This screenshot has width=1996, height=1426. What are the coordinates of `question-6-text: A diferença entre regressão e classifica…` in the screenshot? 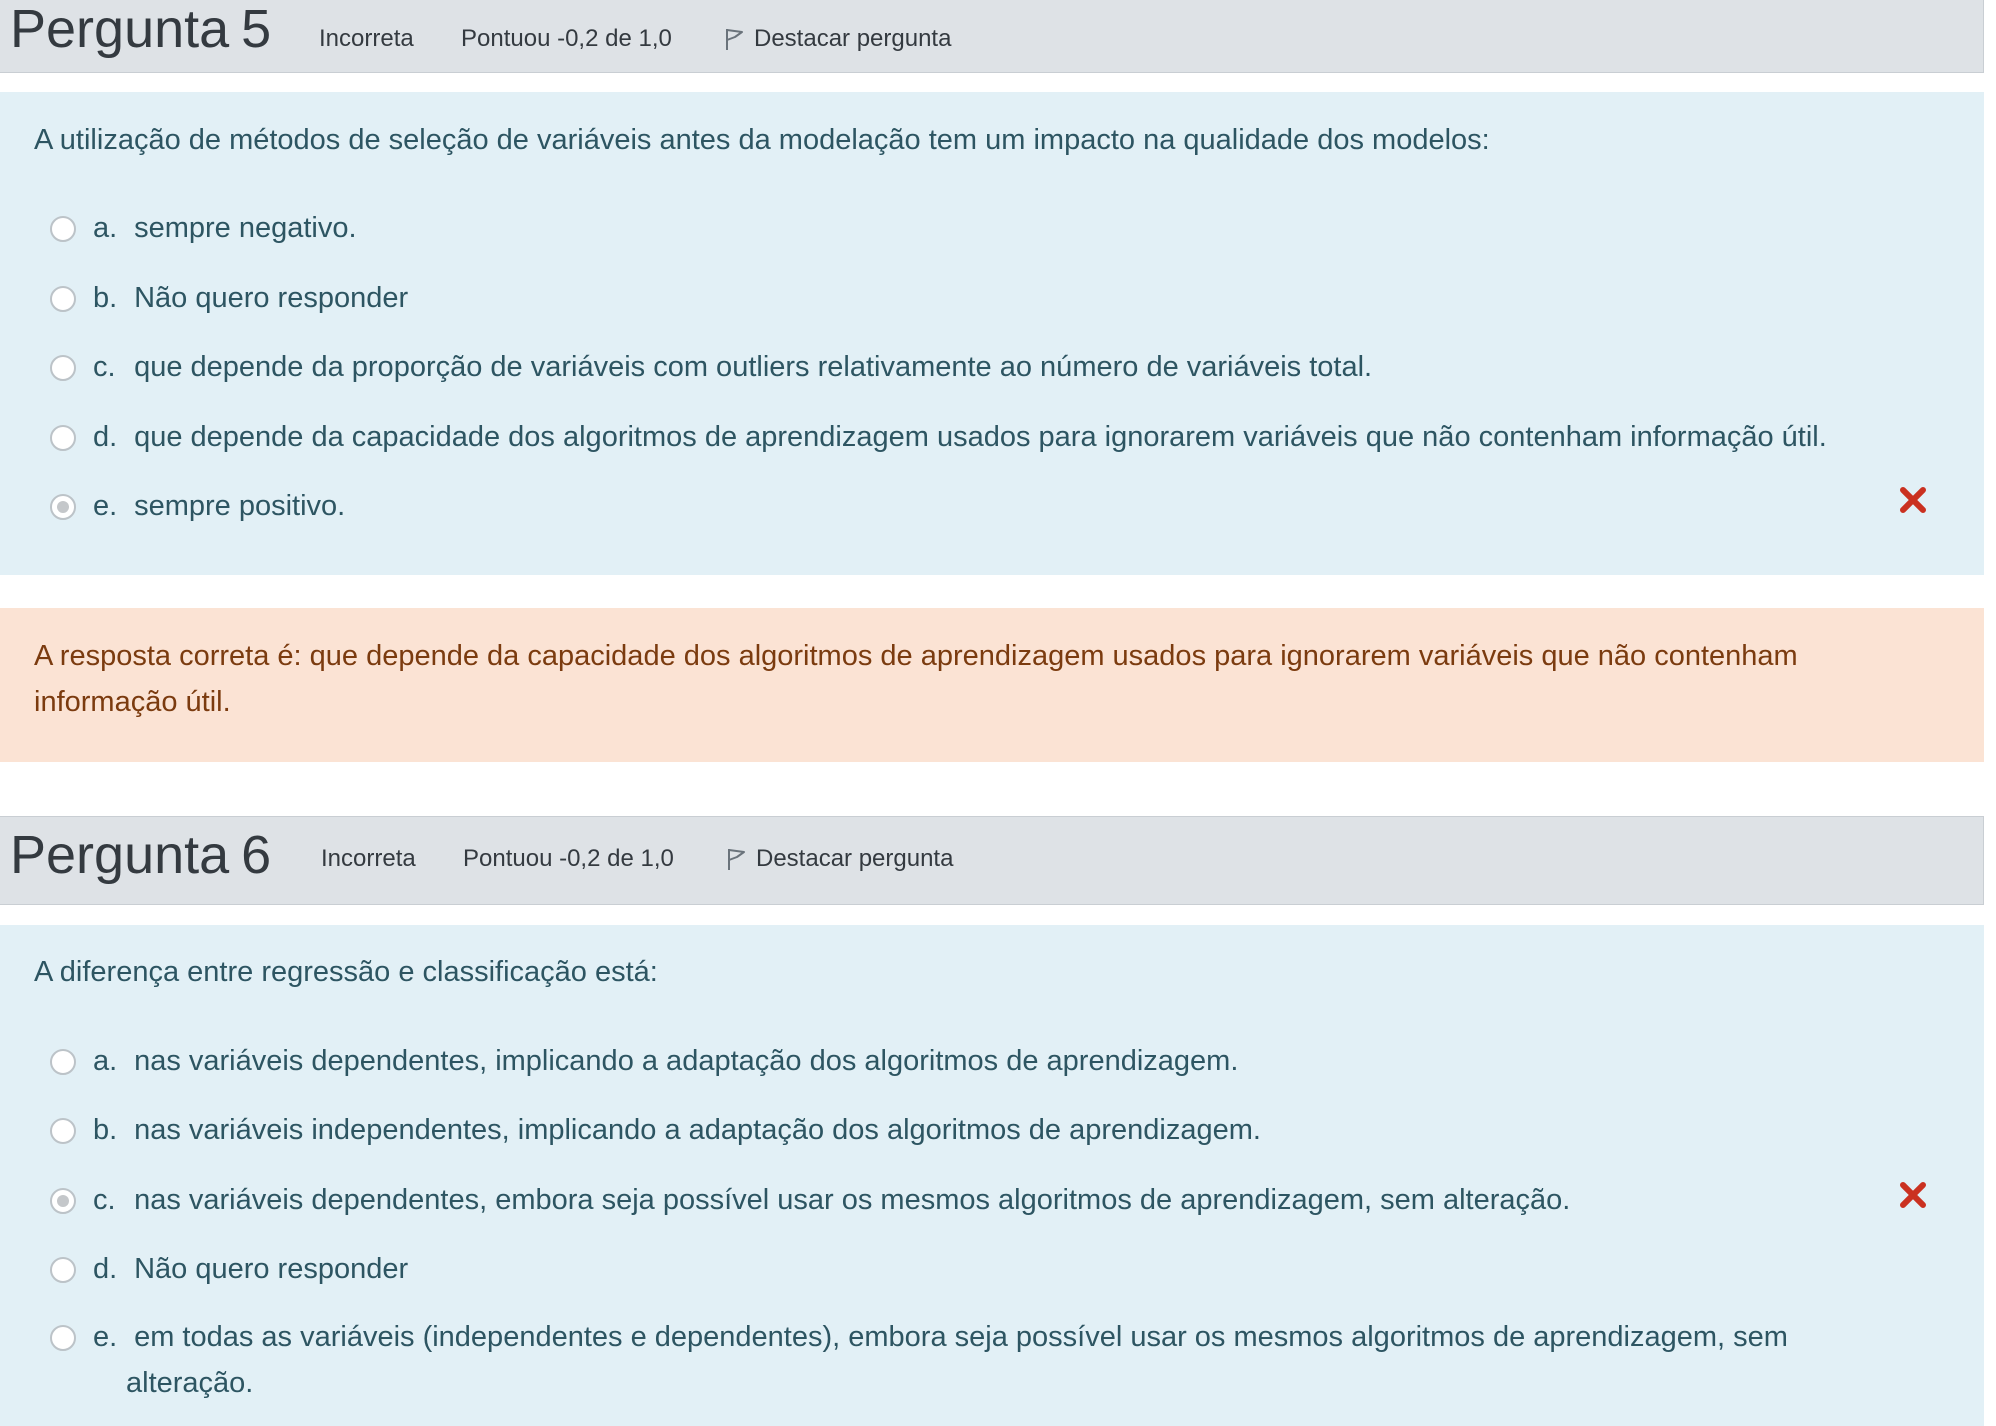 It's located at (346, 972).